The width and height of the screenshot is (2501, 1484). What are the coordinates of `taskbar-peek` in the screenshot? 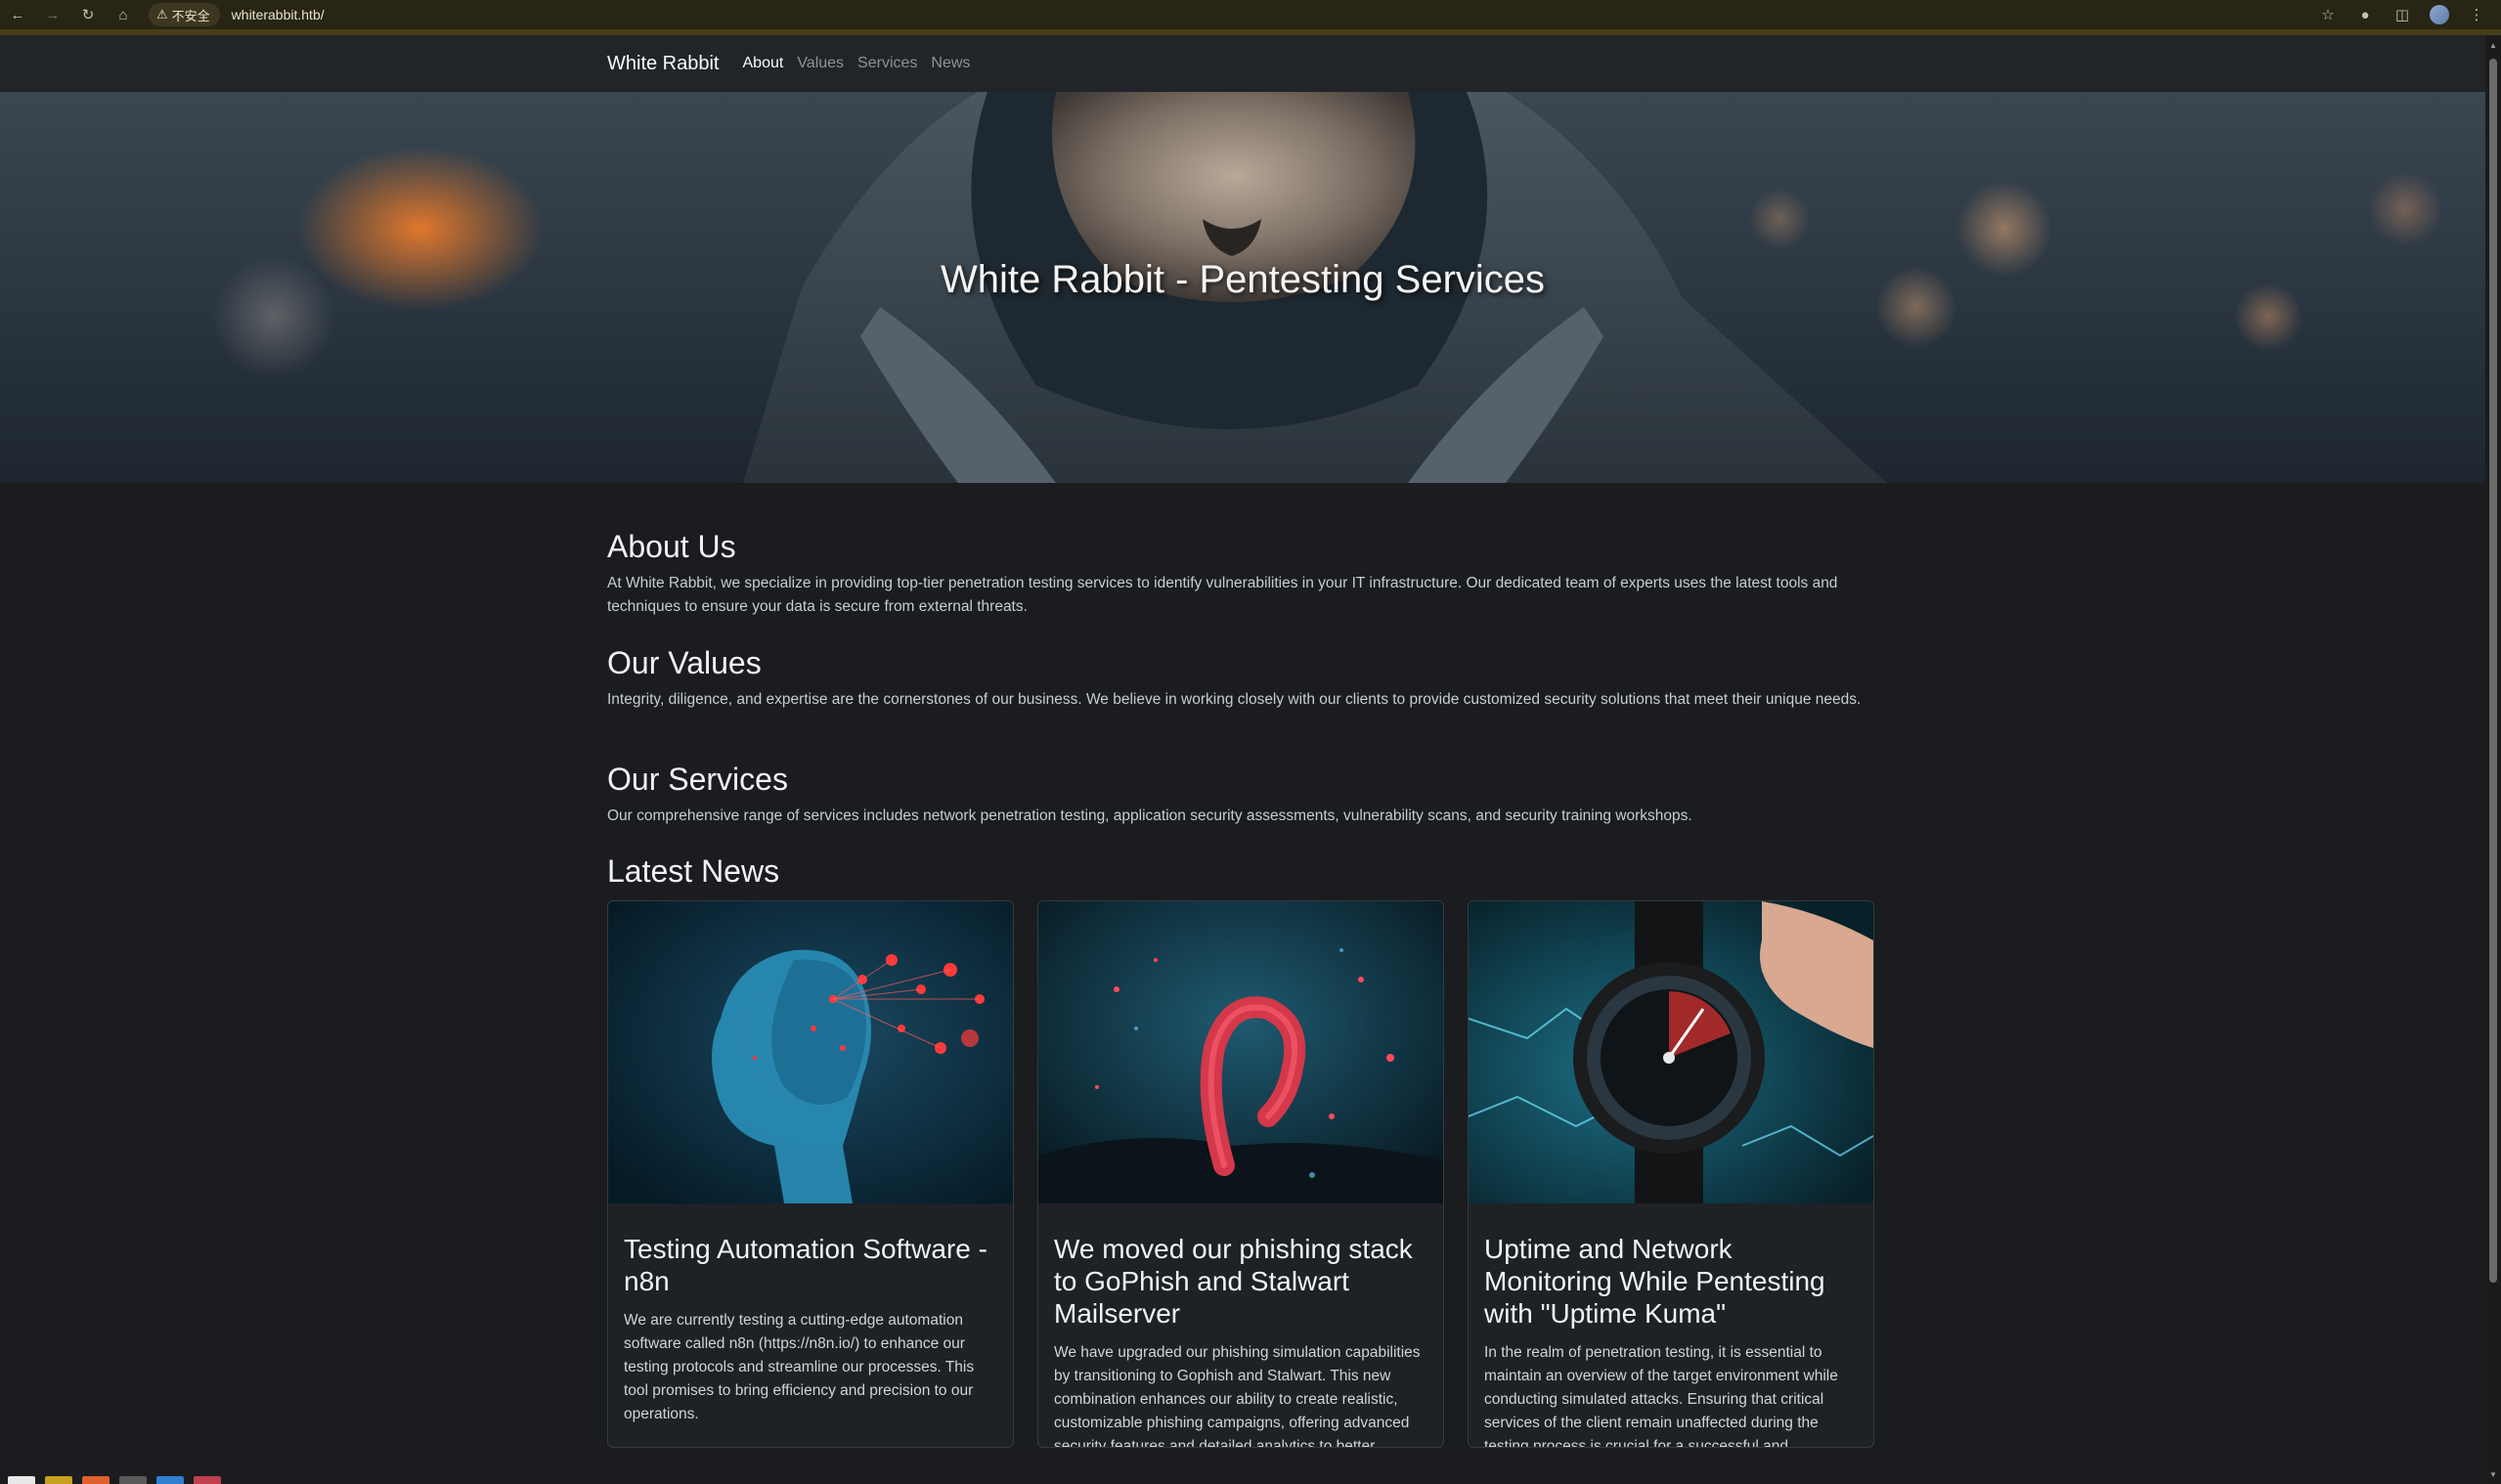 It's located at (132, 1480).